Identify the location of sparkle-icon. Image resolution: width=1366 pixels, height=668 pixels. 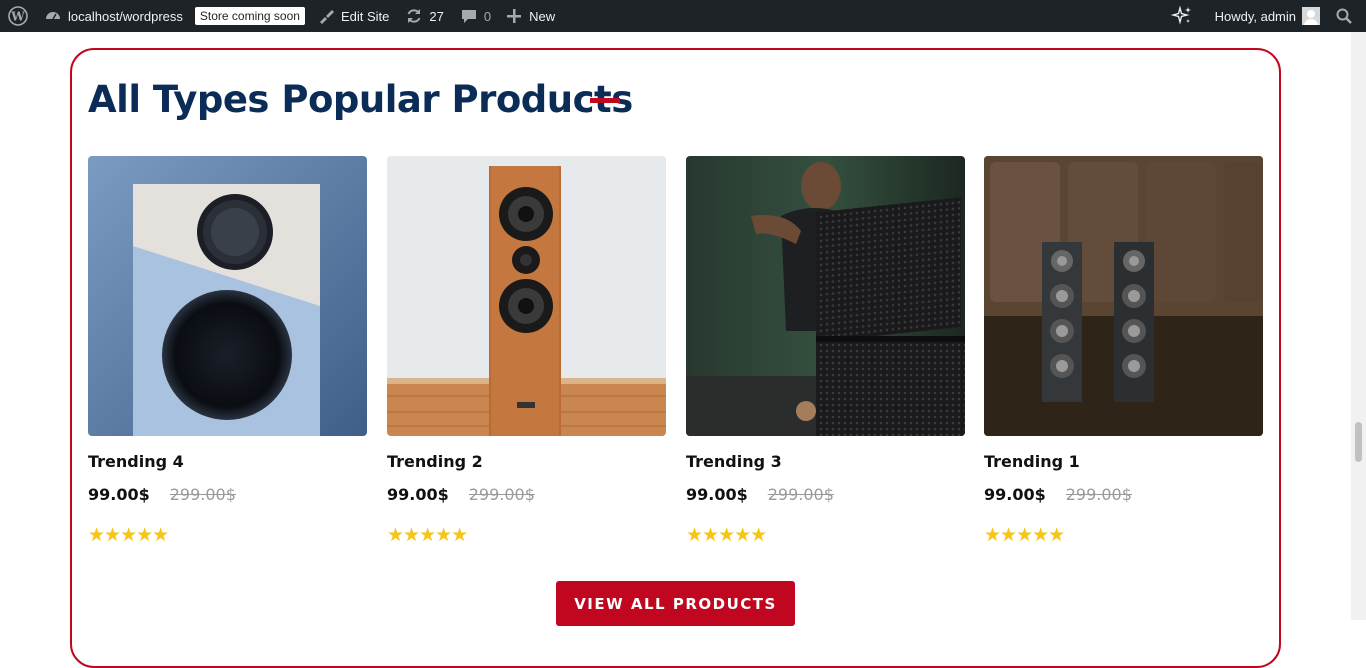
(1181, 16).